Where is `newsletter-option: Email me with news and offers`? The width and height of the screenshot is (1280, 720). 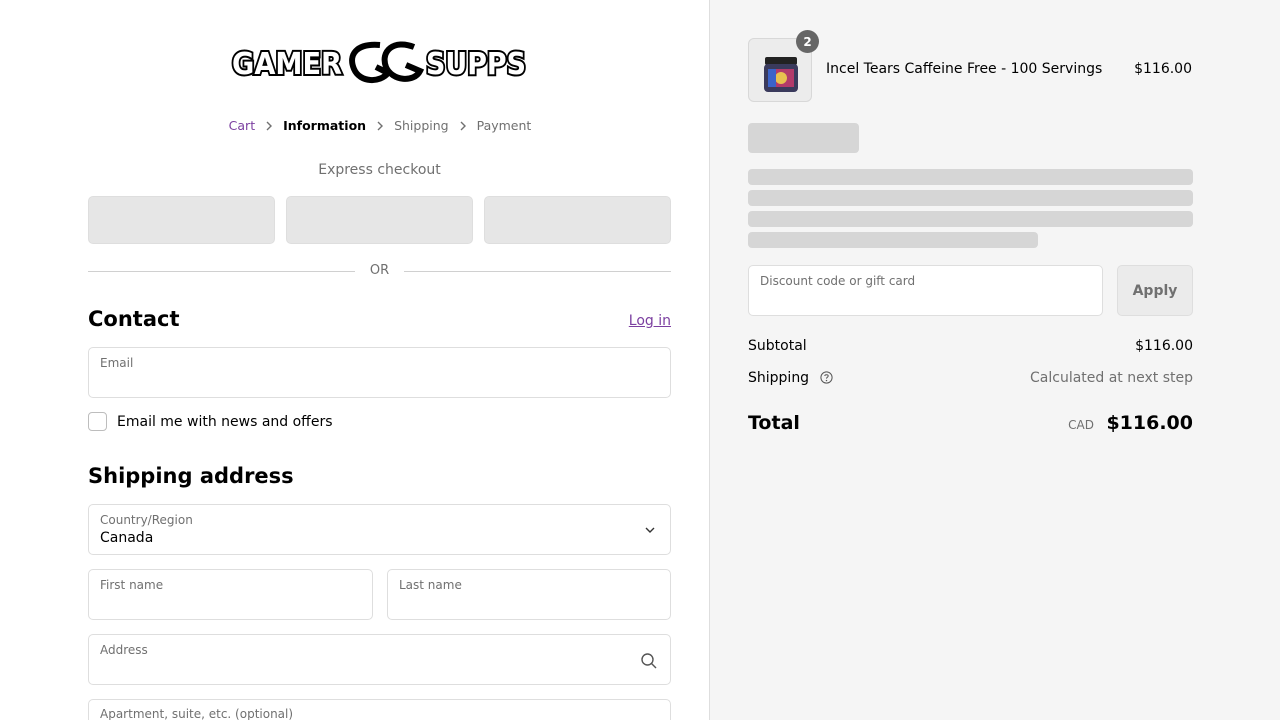 newsletter-option: Email me with news and offers is located at coordinates (210, 421).